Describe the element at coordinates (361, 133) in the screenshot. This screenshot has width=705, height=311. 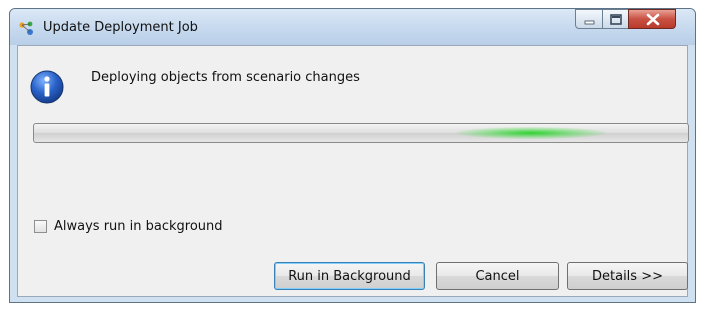
I see `progress-bar` at that location.